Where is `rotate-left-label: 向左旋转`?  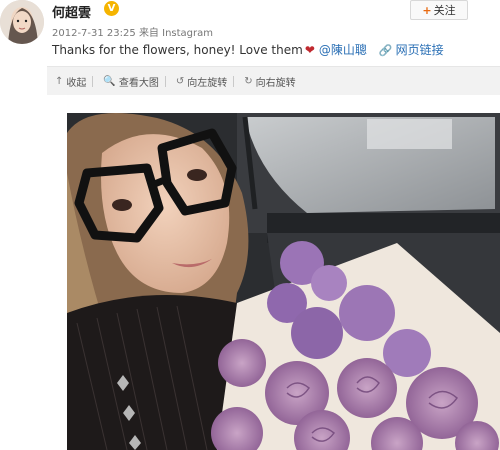 rotate-left-label: 向左旋转 is located at coordinates (207, 83).